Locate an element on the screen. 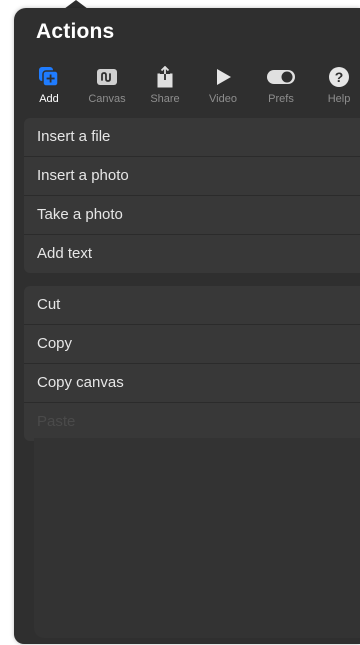  tab-prefs-label: Prefs is located at coordinates (281, 99).